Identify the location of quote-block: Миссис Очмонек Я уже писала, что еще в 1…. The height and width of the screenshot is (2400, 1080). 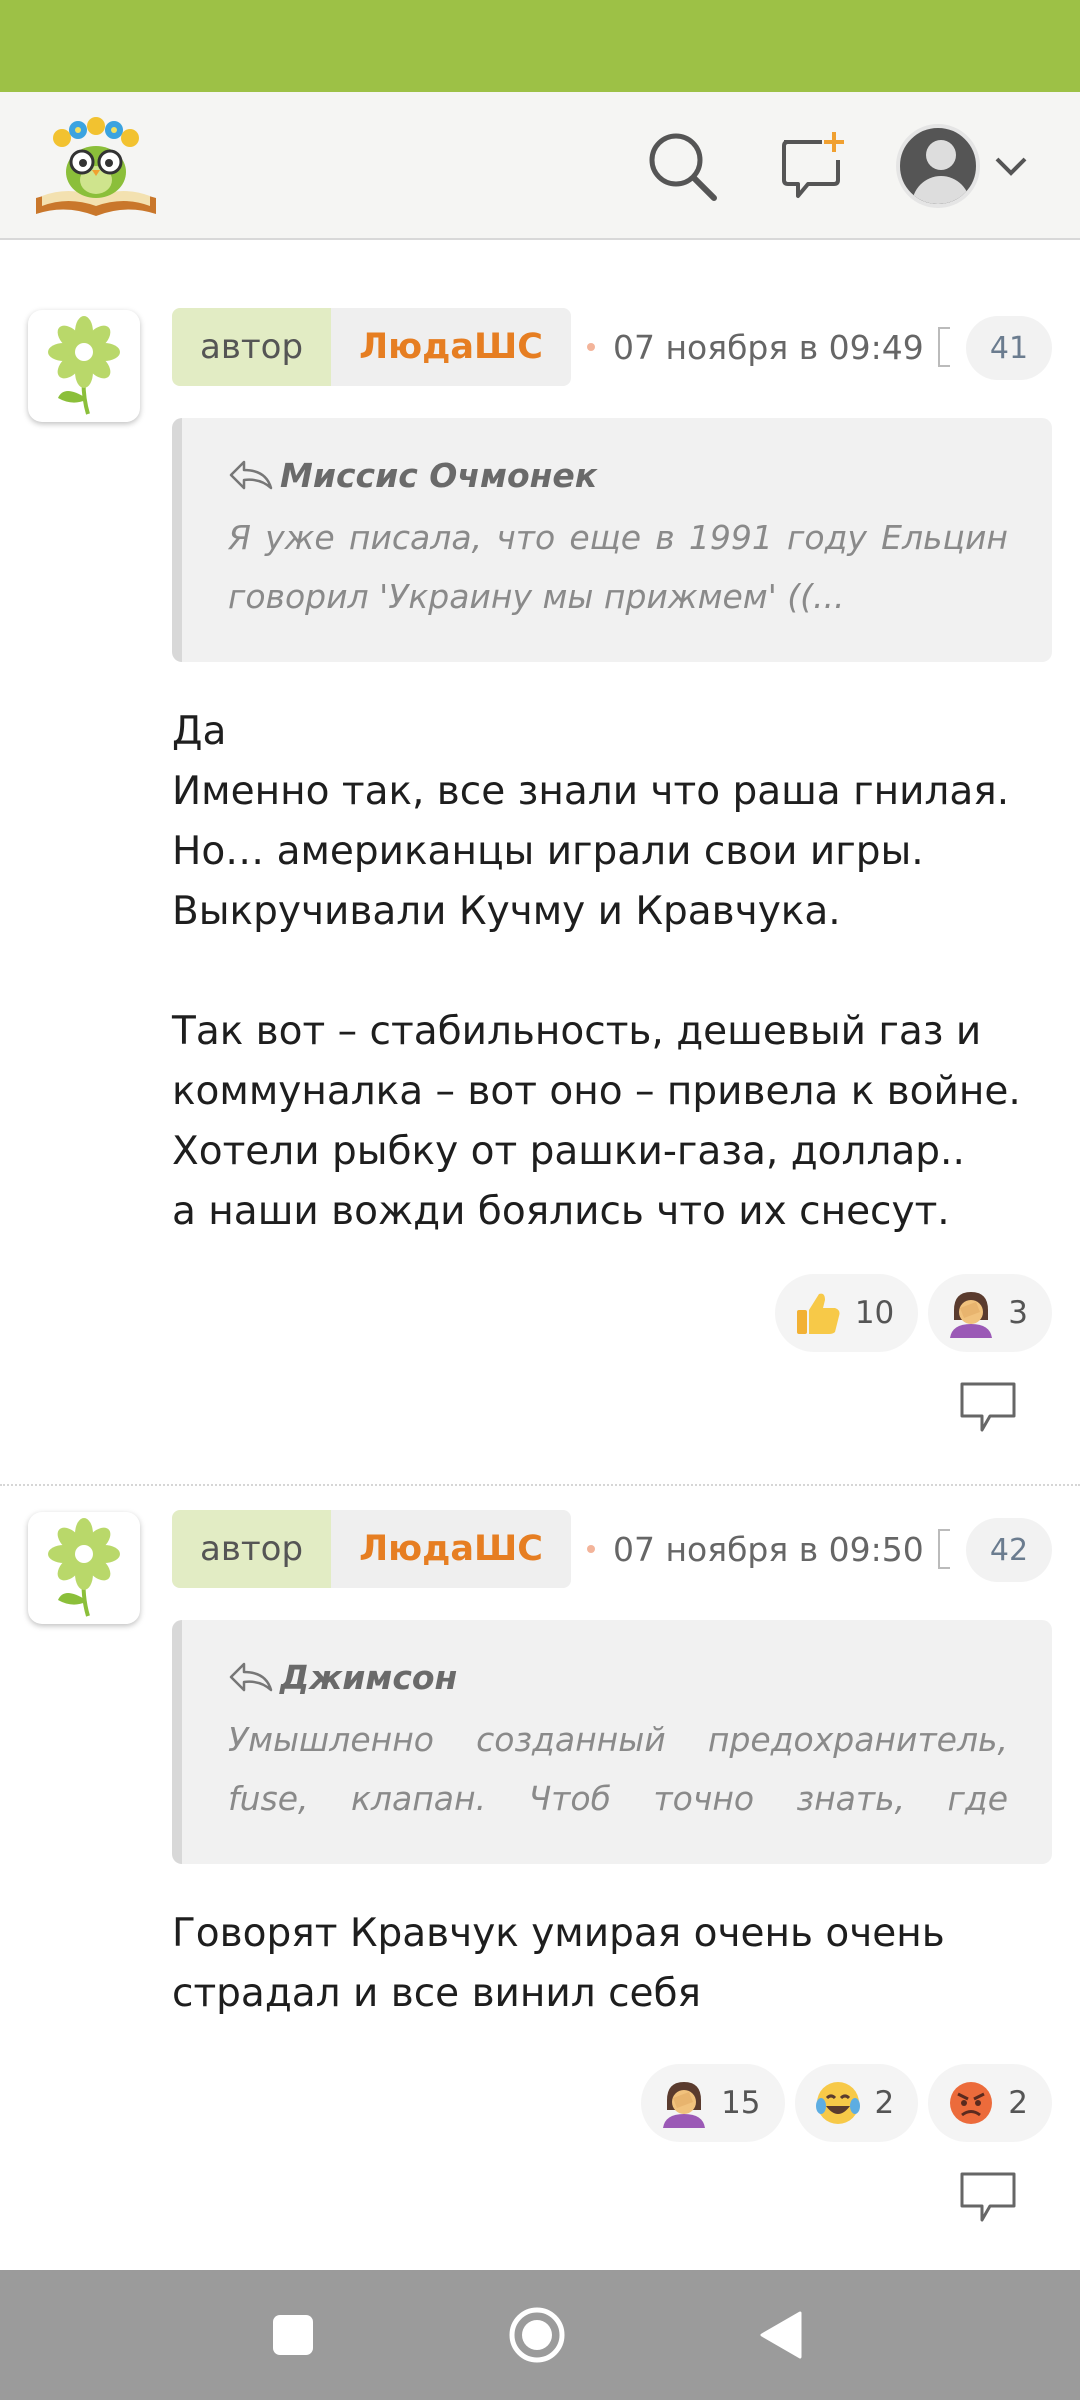
(612, 540).